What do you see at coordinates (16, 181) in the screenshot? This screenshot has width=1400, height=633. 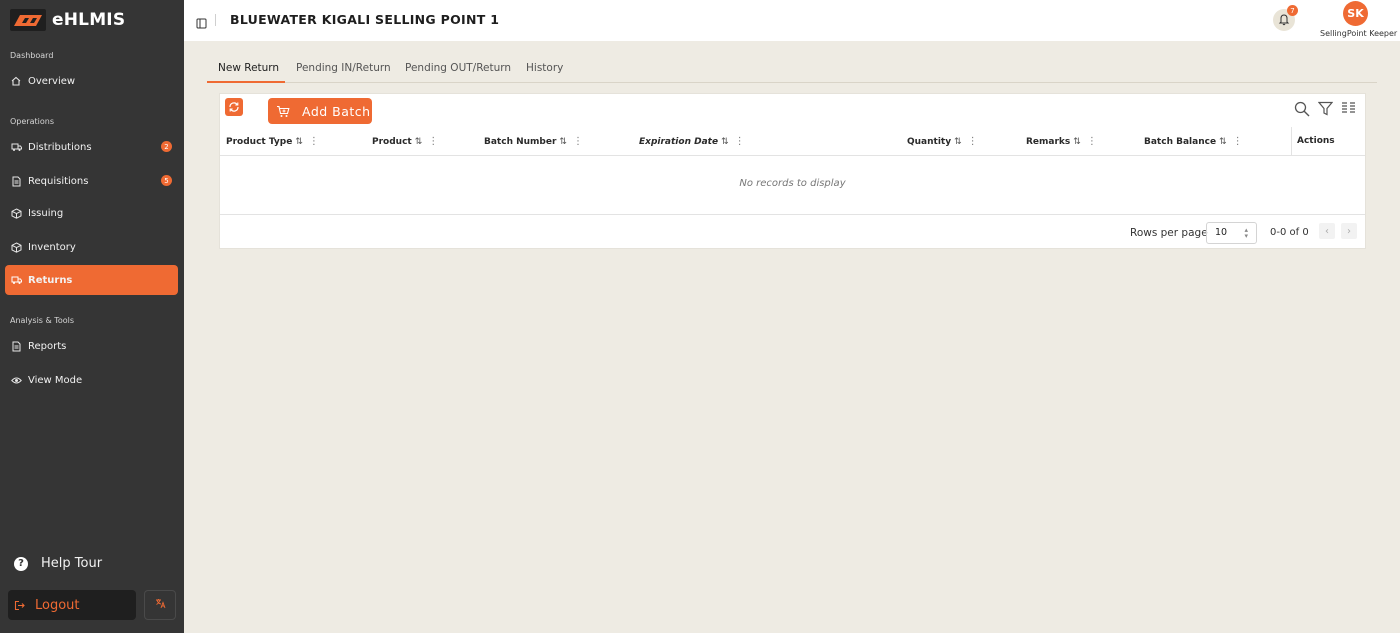 I see `document-icon` at bounding box center [16, 181].